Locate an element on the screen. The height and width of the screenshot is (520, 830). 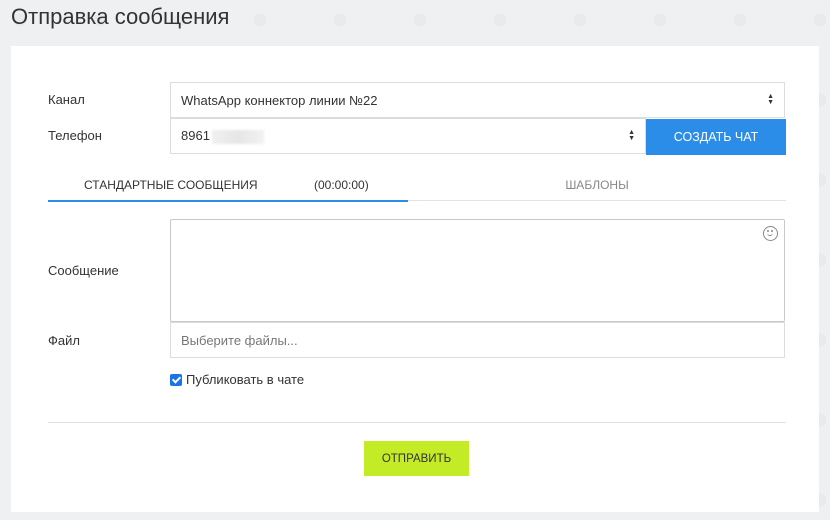
create-chat-button: Создать чат is located at coordinates (716, 137).